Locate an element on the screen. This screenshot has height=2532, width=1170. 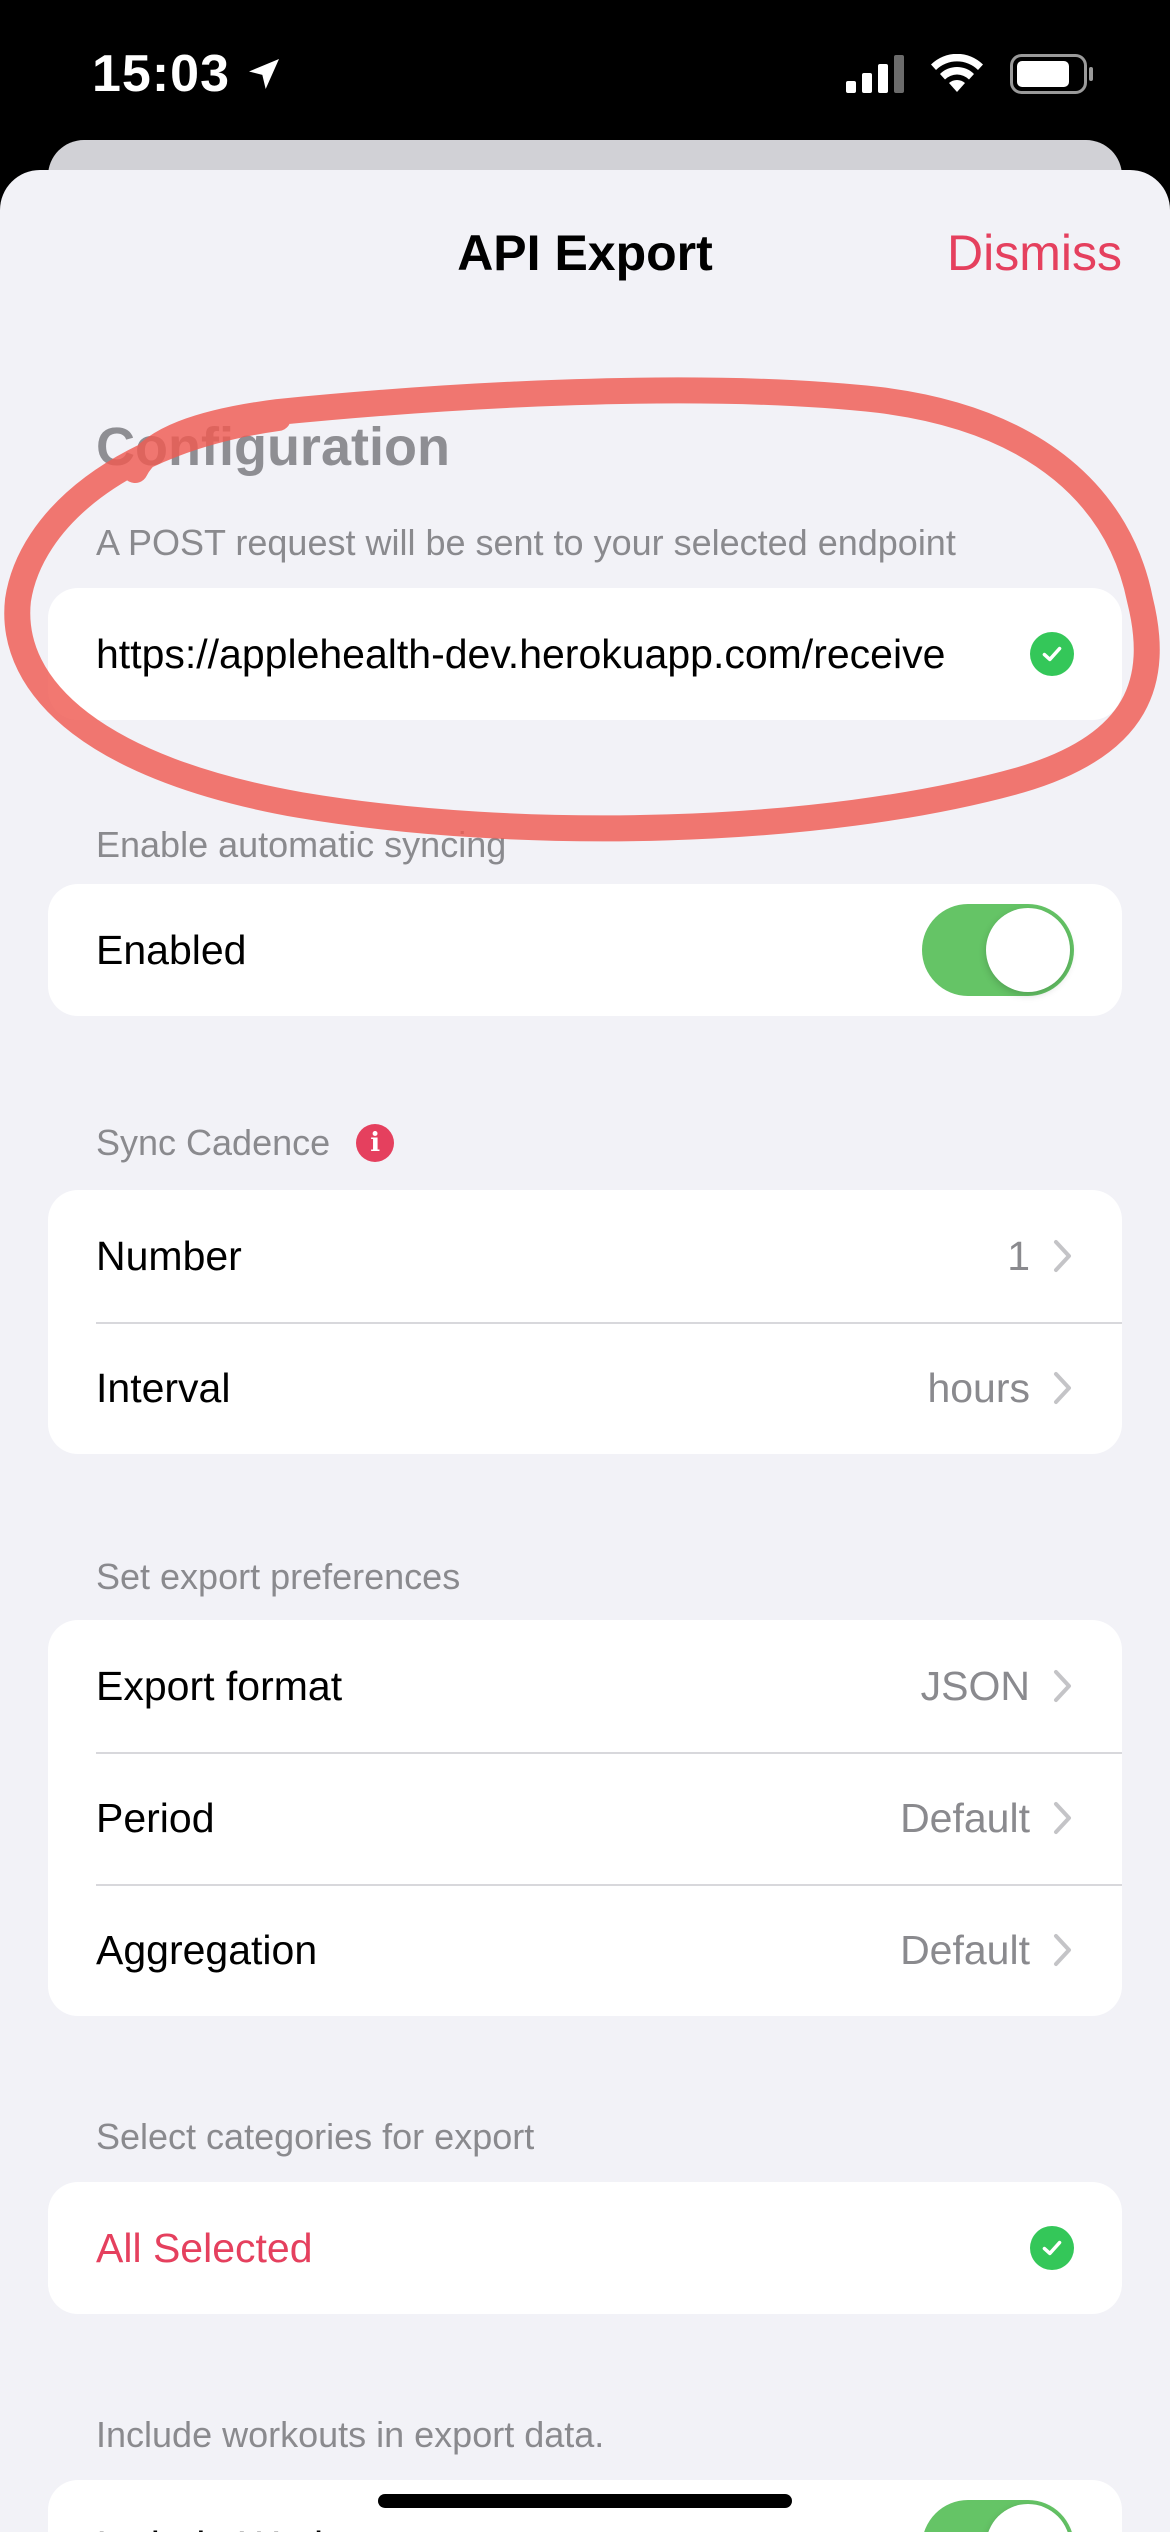
export-format-label: Export format is located at coordinates (219, 1685).